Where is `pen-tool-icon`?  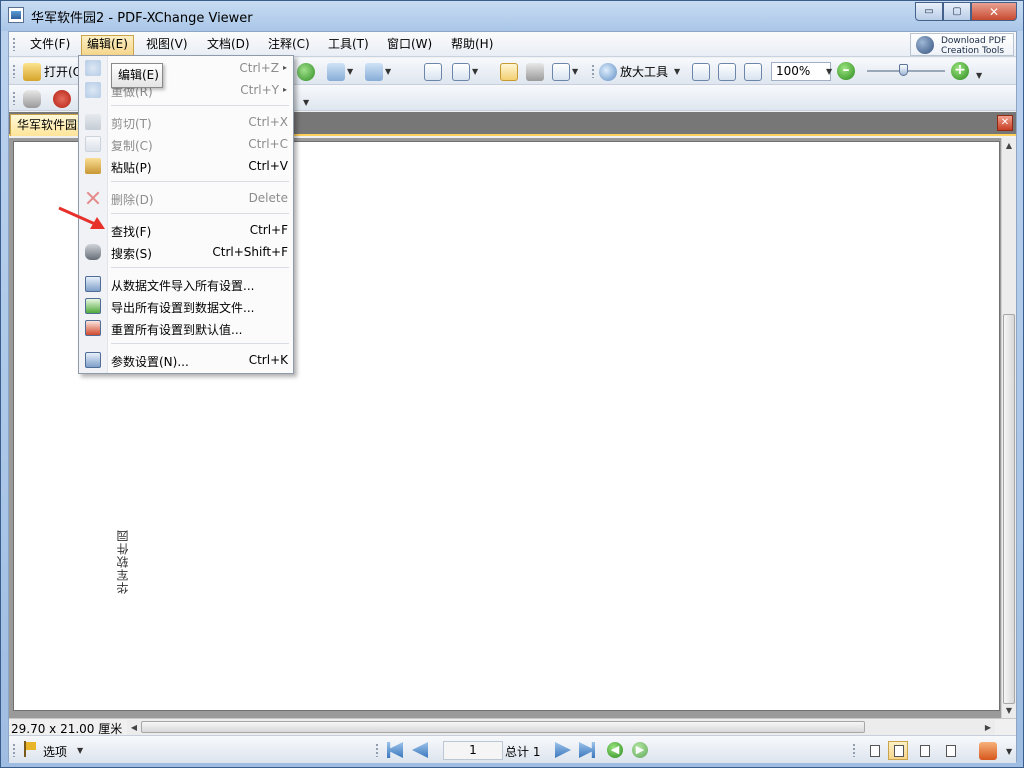
pen-tool-icon is located at coordinates (988, 751).